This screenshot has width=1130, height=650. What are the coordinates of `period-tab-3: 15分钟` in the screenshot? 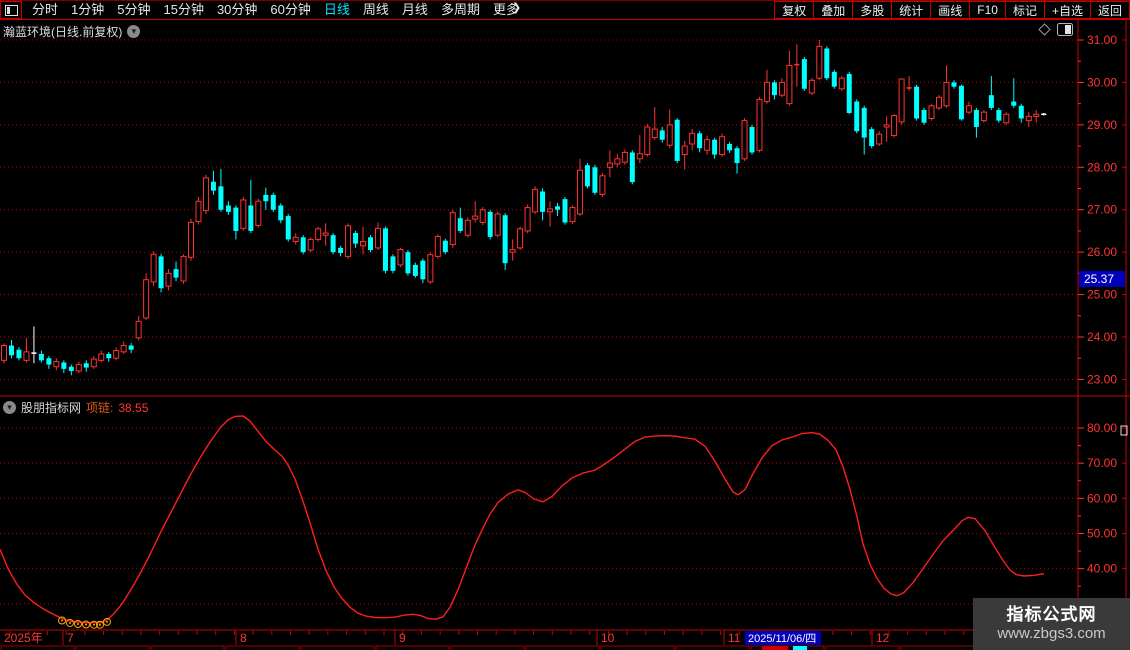 It's located at (183, 10).